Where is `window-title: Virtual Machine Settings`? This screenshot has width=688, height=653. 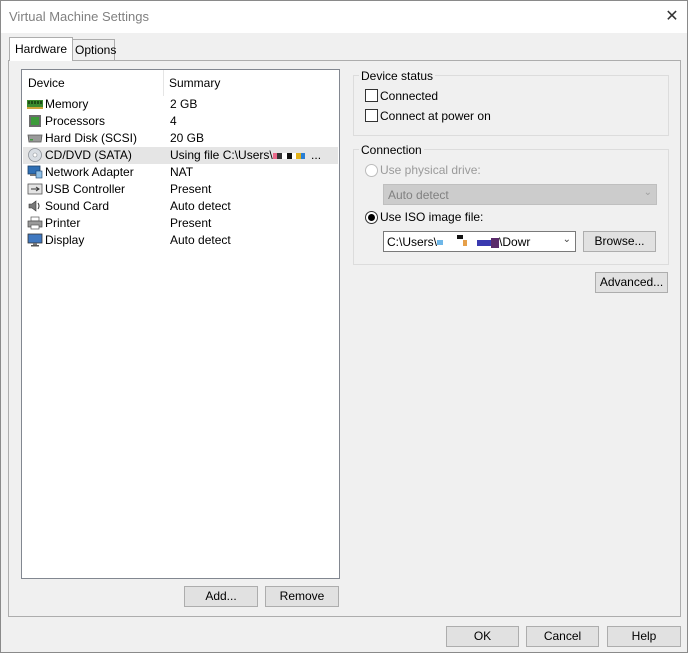 window-title: Virtual Machine Settings is located at coordinates (79, 16).